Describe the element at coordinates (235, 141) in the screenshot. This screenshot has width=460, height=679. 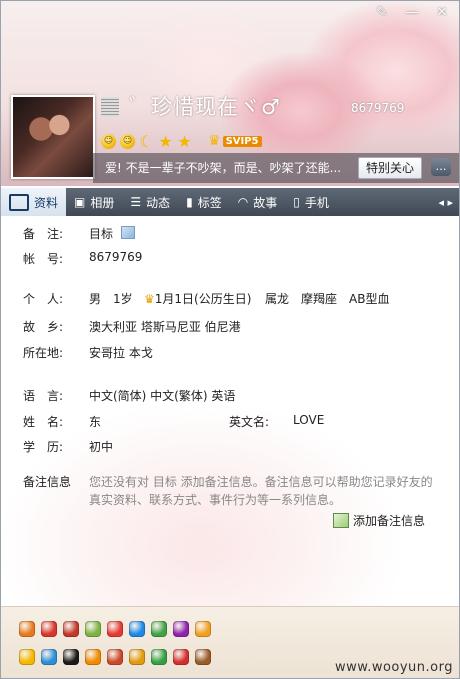
I see `svip-badge: ♛ SVIP5` at that location.